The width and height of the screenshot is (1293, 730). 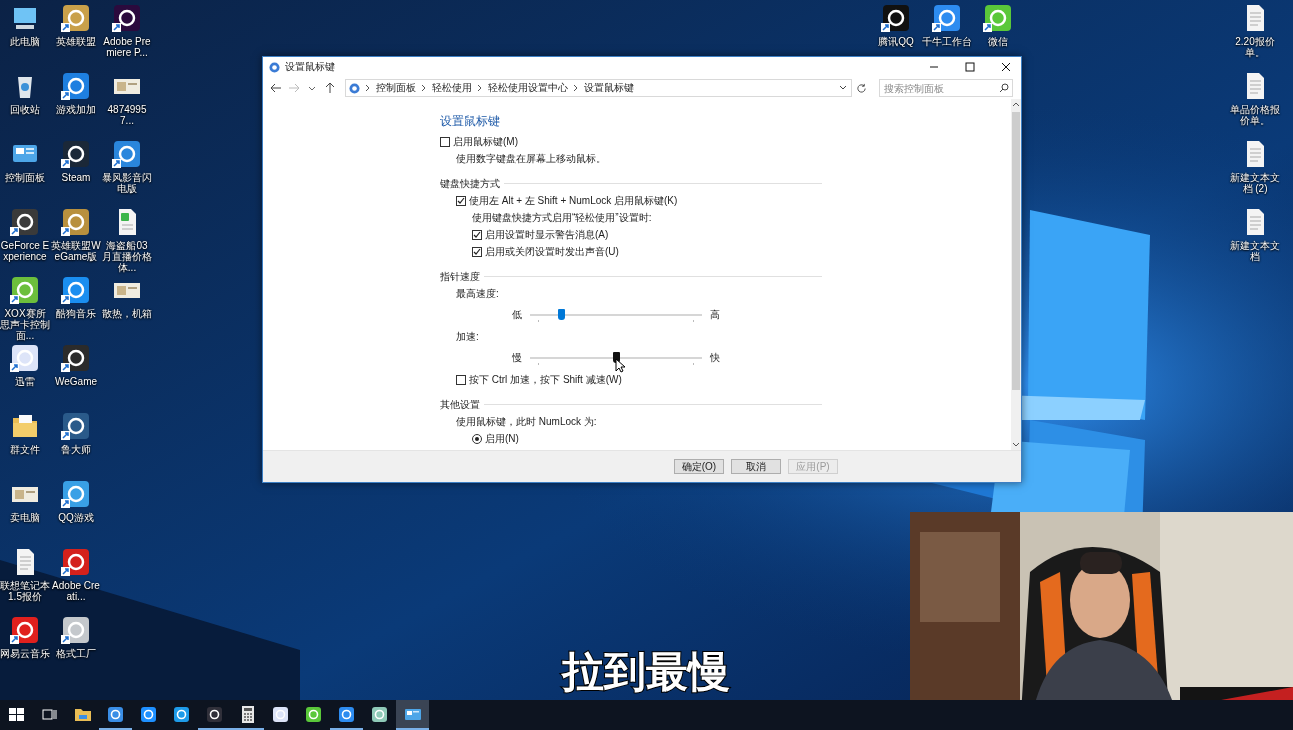 I want to click on option-text: 最高速度:, so click(x=477, y=293).